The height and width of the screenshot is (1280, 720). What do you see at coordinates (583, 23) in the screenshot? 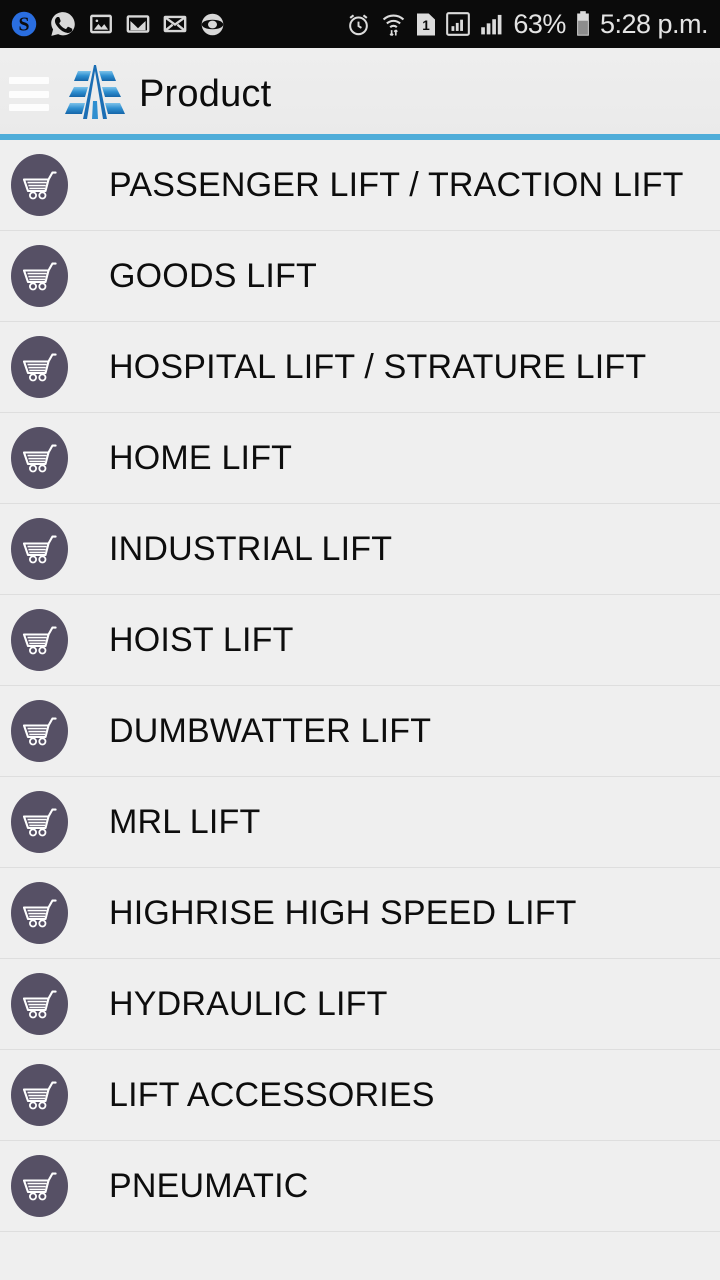
I see `battery-icon` at bounding box center [583, 23].